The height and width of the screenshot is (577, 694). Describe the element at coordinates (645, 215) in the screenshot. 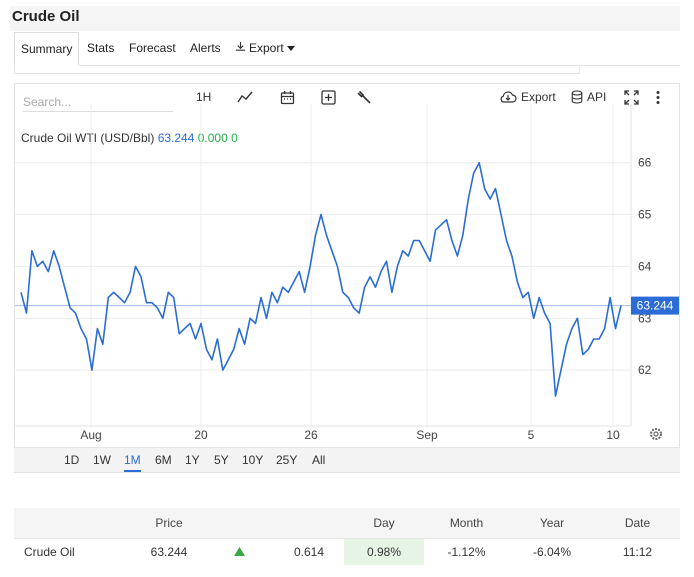

I see `y-tick-label: 65` at that location.